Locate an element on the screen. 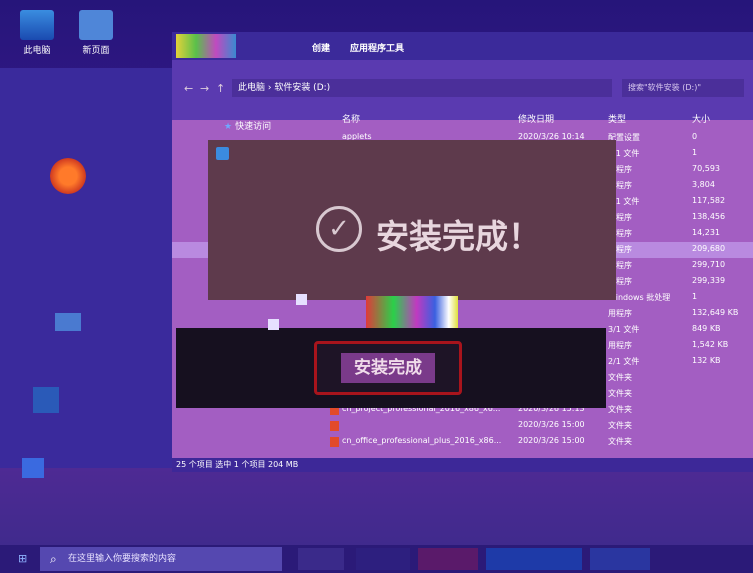 This screenshot has height=573, width=753. search-icon: ⌕ is located at coordinates (53, 559).